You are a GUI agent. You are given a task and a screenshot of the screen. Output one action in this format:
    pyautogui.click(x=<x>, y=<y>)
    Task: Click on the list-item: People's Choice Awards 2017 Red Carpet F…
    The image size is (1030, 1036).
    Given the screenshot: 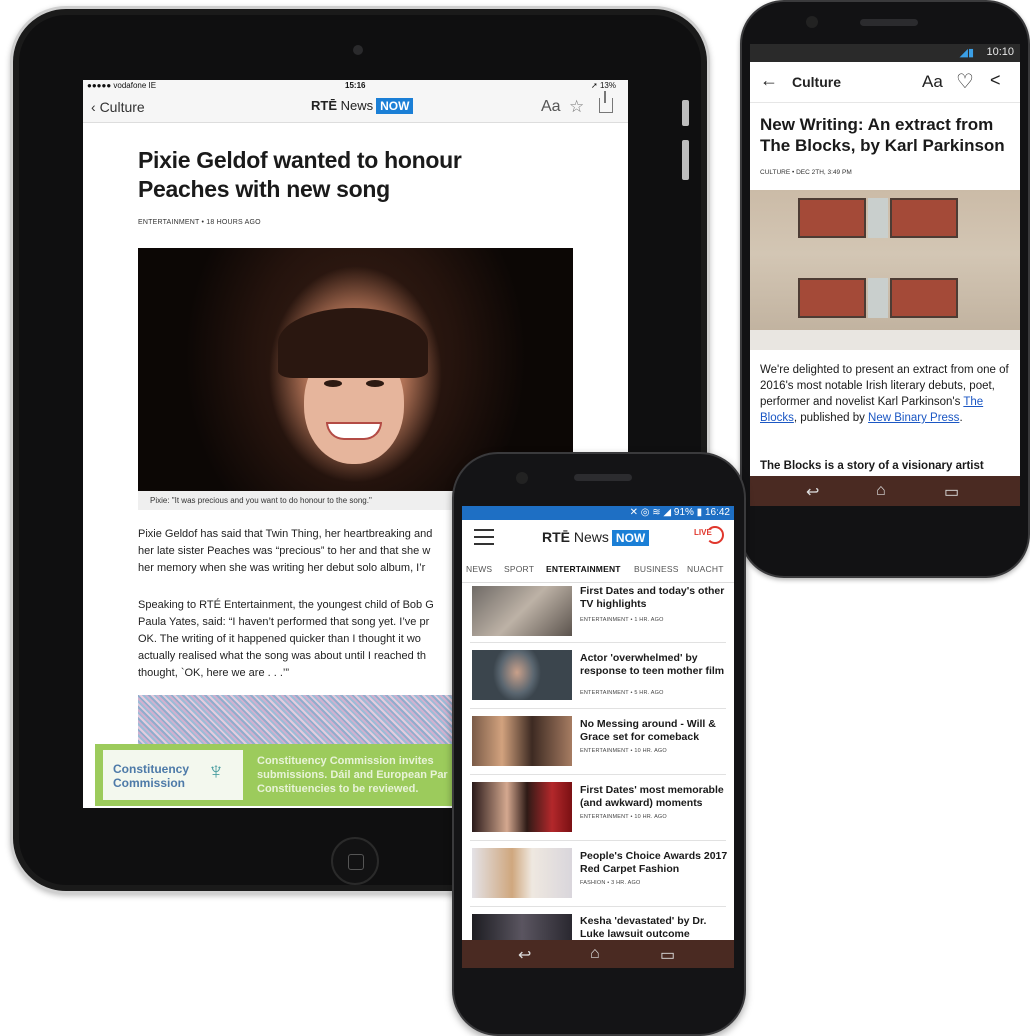 What is the action you would take?
    pyautogui.click(x=599, y=874)
    